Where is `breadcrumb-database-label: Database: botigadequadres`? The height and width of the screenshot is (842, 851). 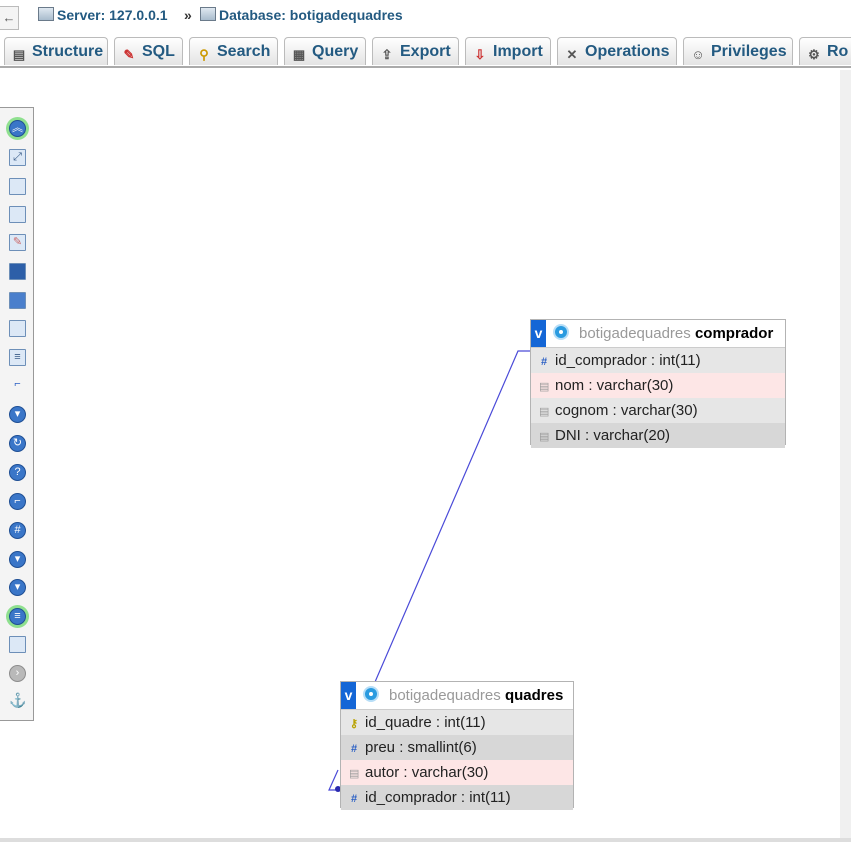 breadcrumb-database-label: Database: botigadequadres is located at coordinates (311, 15).